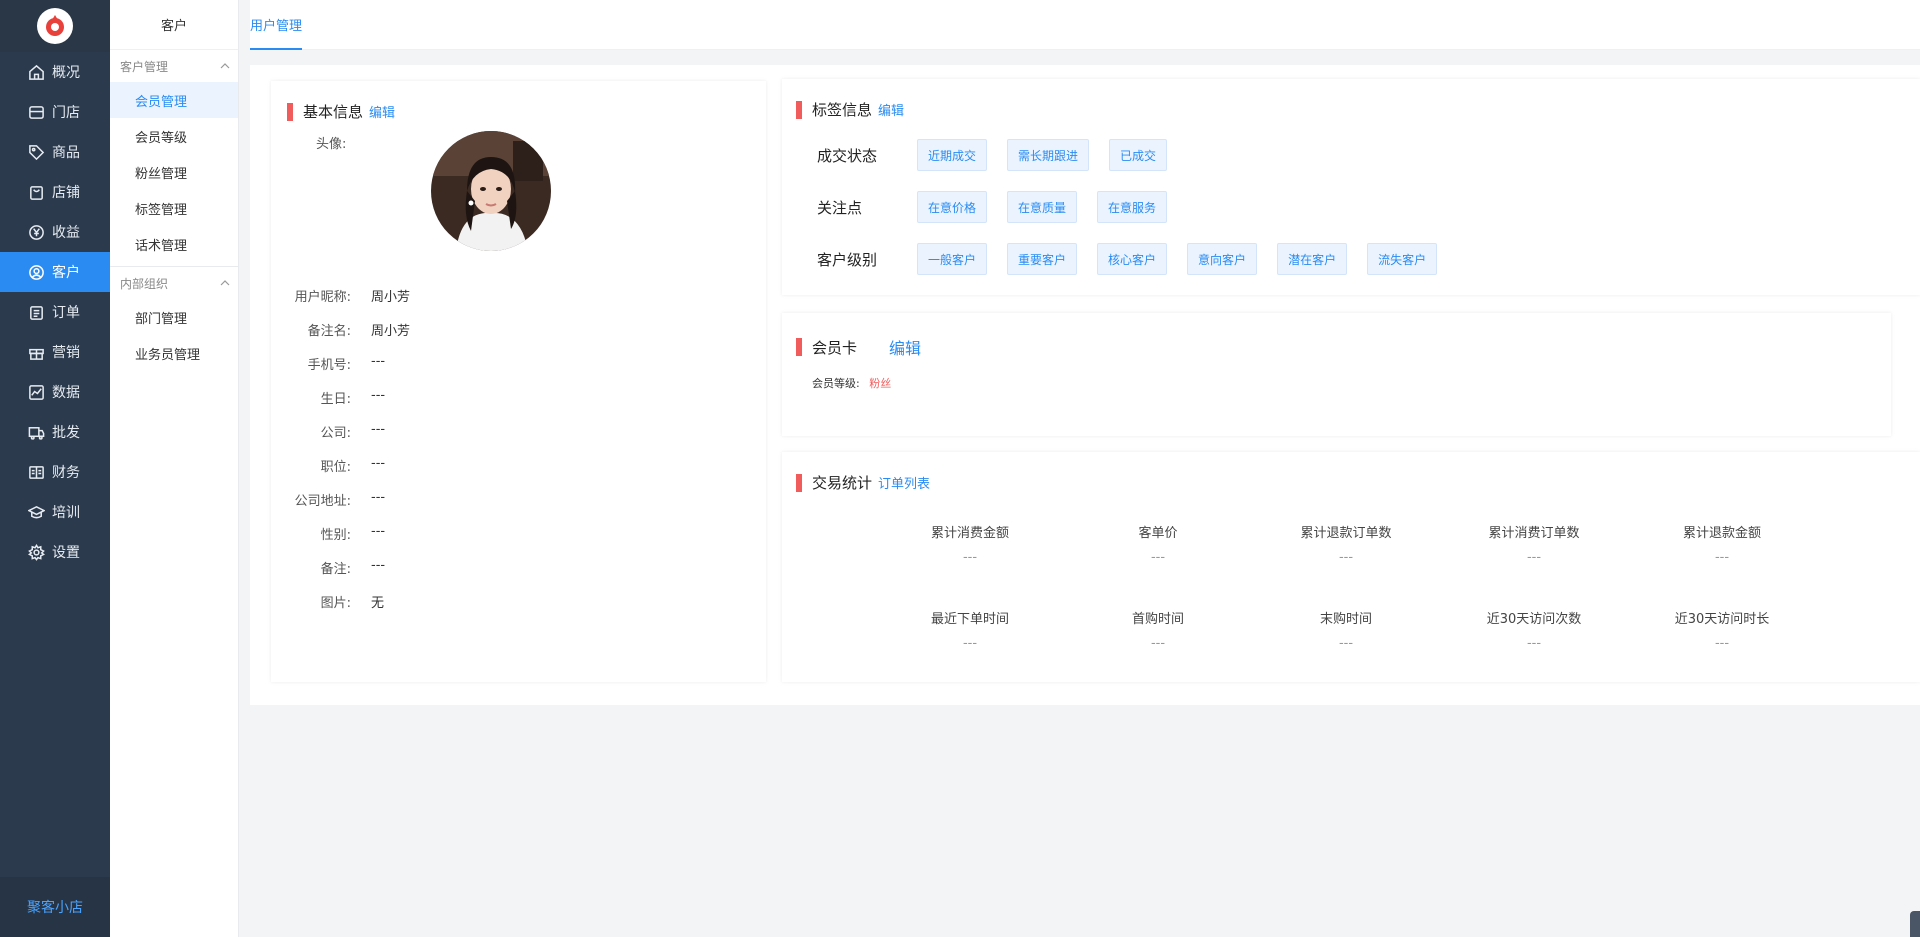 This screenshot has height=937, width=1920. Describe the element at coordinates (1002, 207) in the screenshot. I see `tag-row-focus: 关注点 在意价格 在意质量 在意服务` at that location.